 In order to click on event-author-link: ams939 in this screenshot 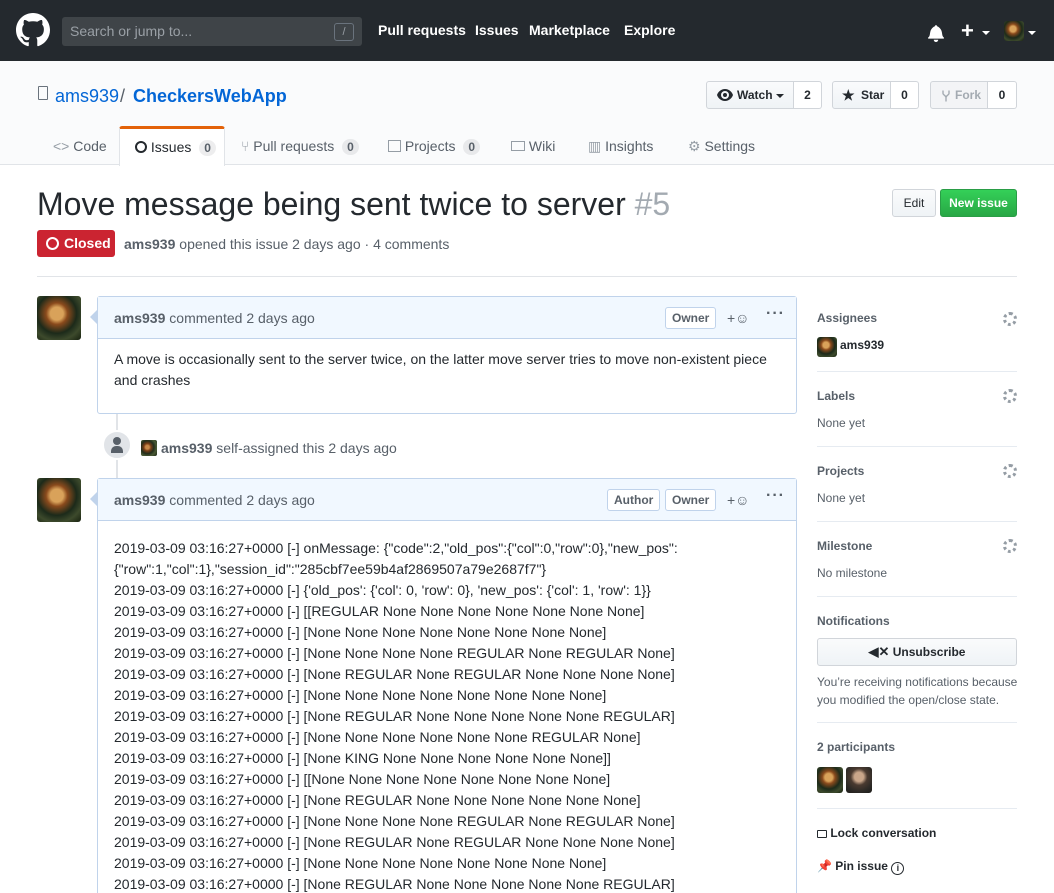, I will do `click(186, 448)`.